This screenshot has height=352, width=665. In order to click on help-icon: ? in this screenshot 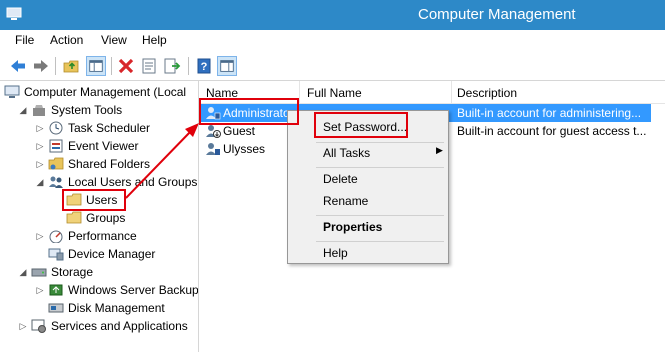, I will do `click(204, 66)`.